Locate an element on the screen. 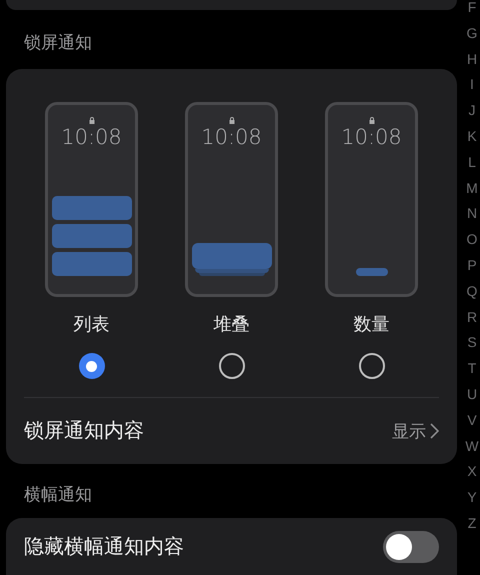 The height and width of the screenshot is (575, 480). index-letter: J is located at coordinates (472, 111).